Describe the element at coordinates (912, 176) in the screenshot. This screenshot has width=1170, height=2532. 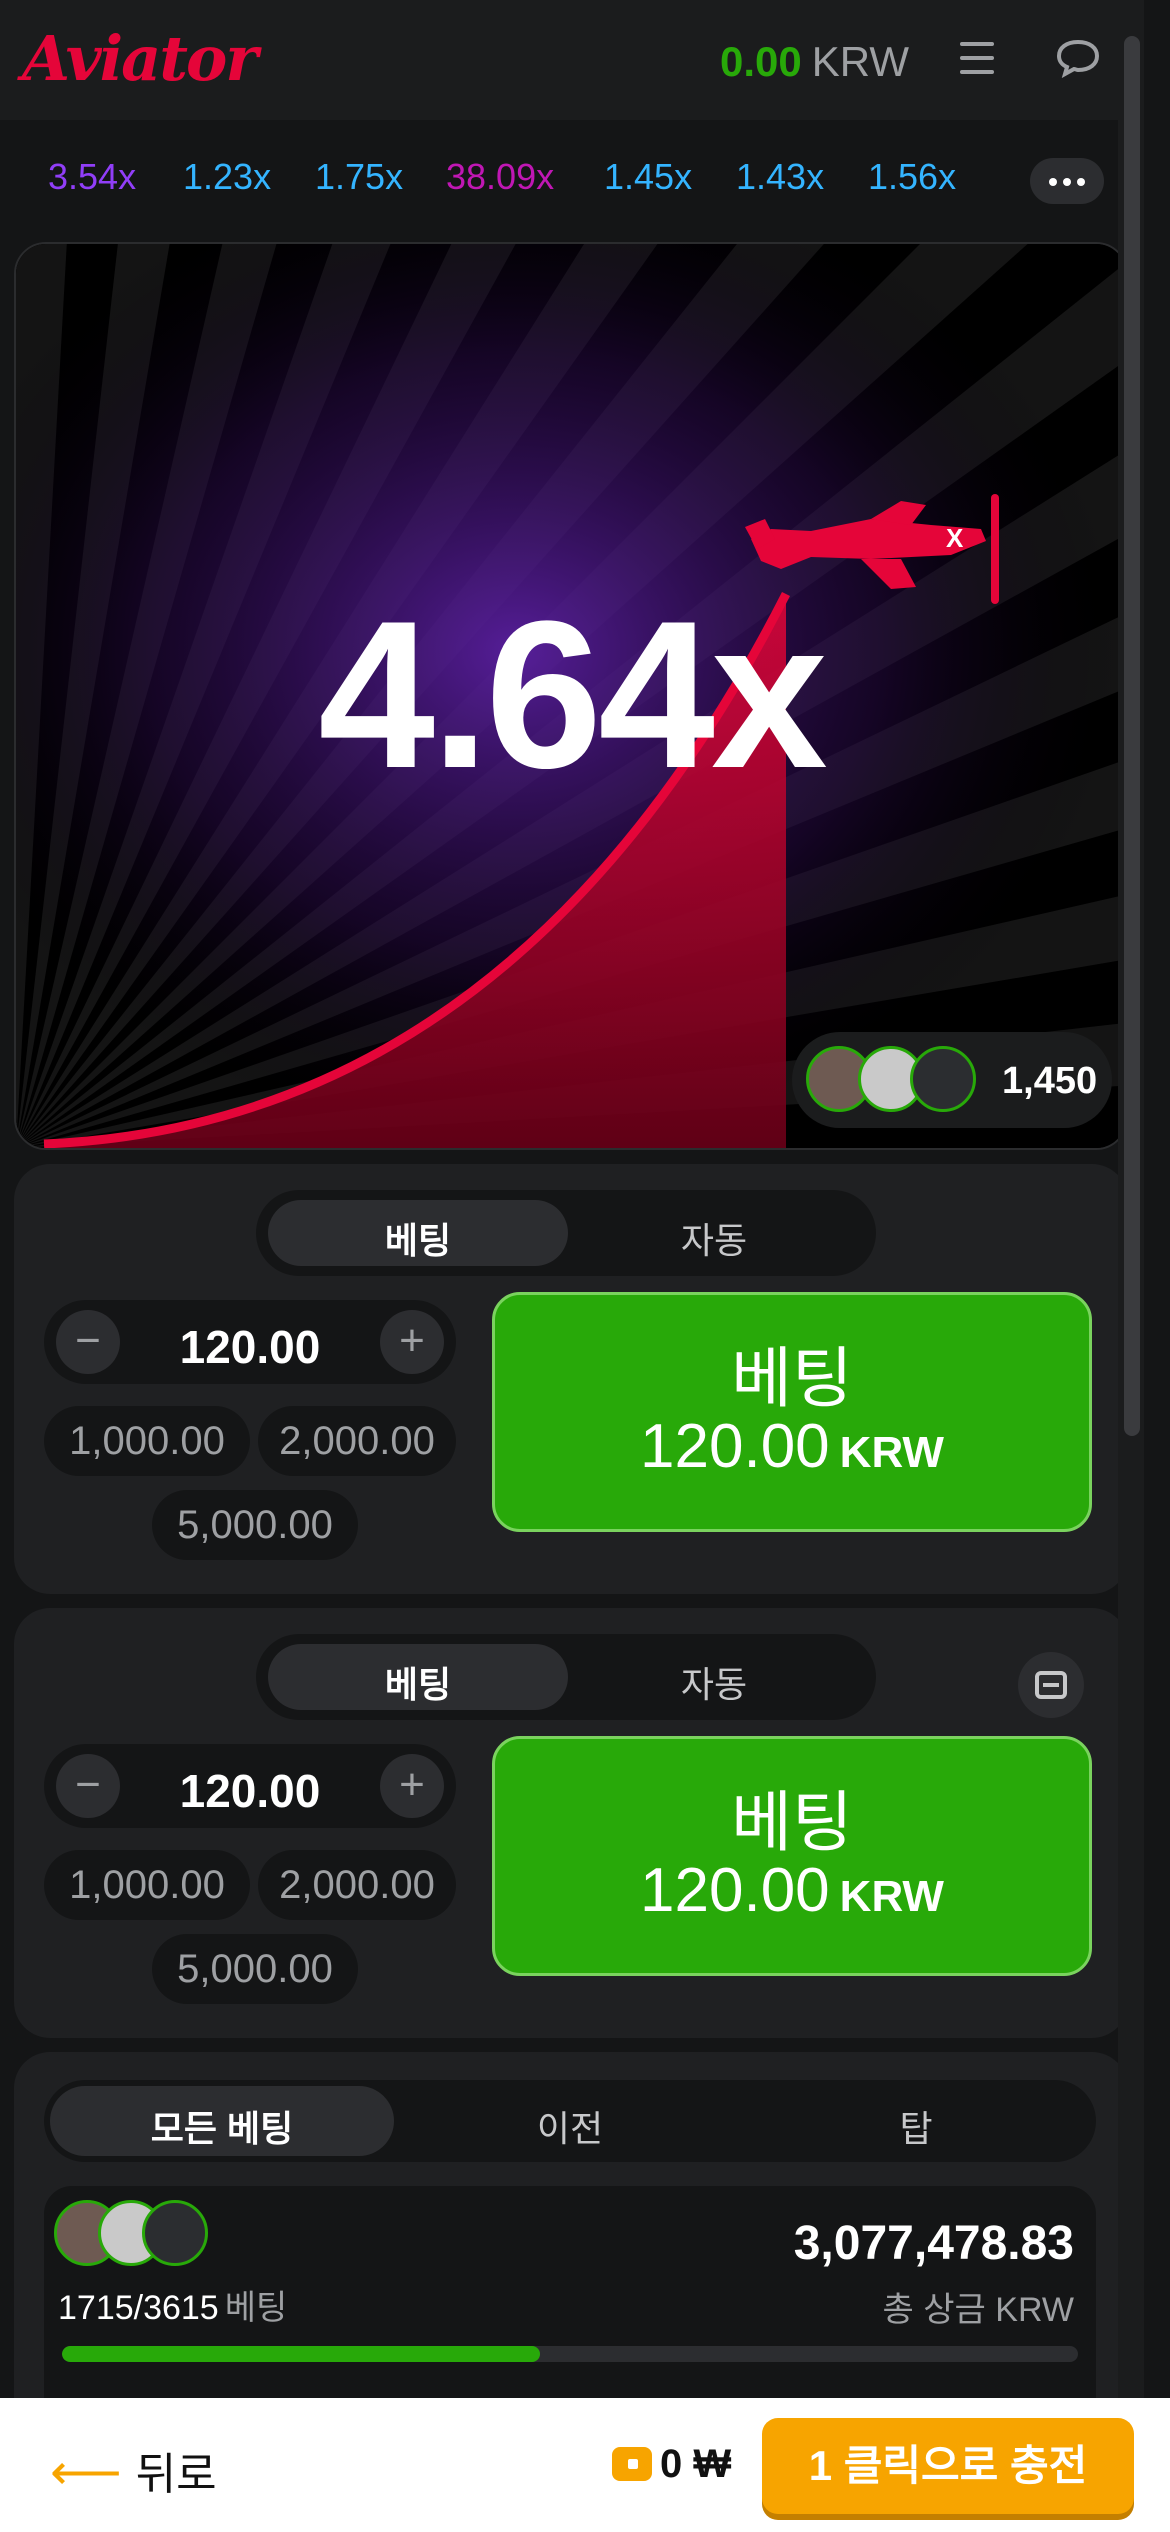
I see `history-item: 1.56x` at that location.